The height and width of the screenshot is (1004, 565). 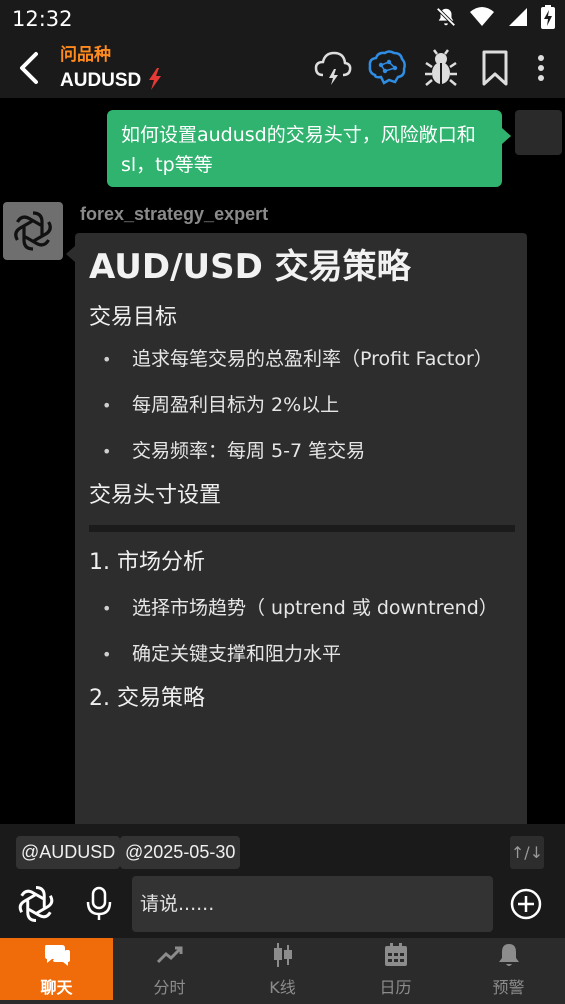 I want to click on header-title-row: AUDUSD, so click(x=111, y=81).